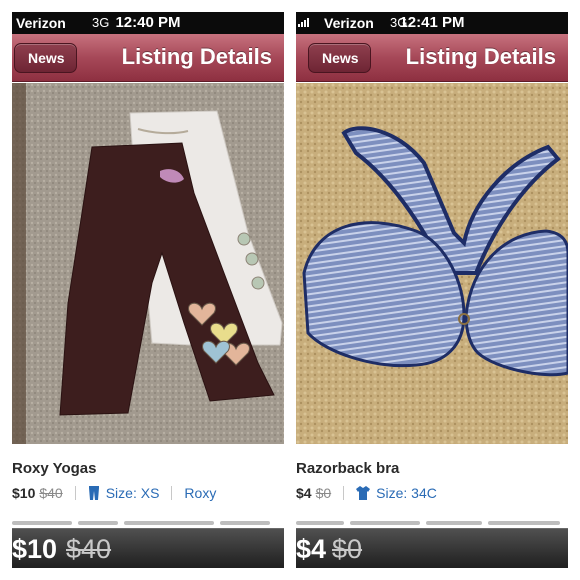 Image resolution: width=580 pixels, height=580 pixels. I want to click on listing-info: Roxy Yogas $10 $40 Size: XS Roxy, so click(148, 487).